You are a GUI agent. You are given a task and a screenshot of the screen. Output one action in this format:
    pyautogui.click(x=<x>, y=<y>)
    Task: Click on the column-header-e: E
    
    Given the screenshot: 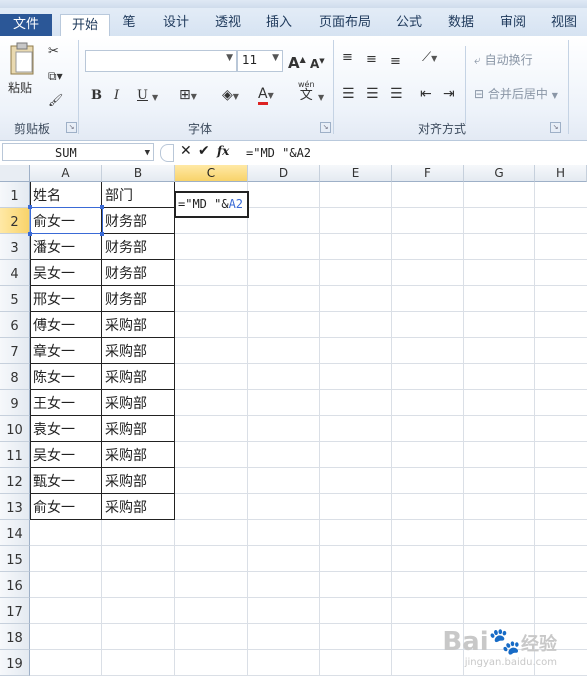 What is the action you would take?
    pyautogui.click(x=356, y=173)
    